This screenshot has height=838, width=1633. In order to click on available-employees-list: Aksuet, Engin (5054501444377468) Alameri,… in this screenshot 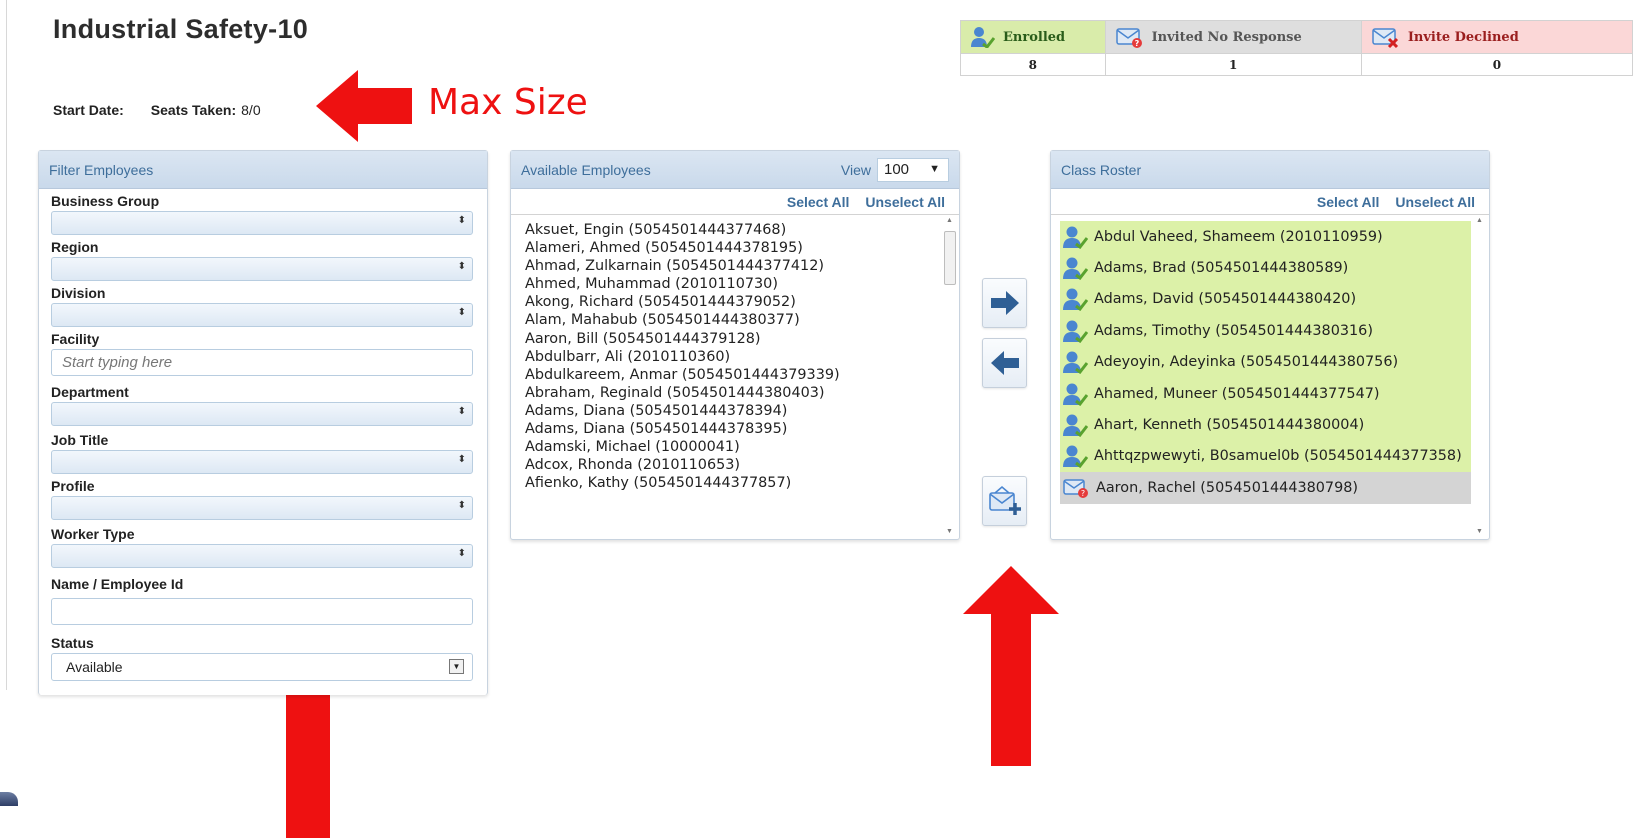, I will do `click(735, 376)`.